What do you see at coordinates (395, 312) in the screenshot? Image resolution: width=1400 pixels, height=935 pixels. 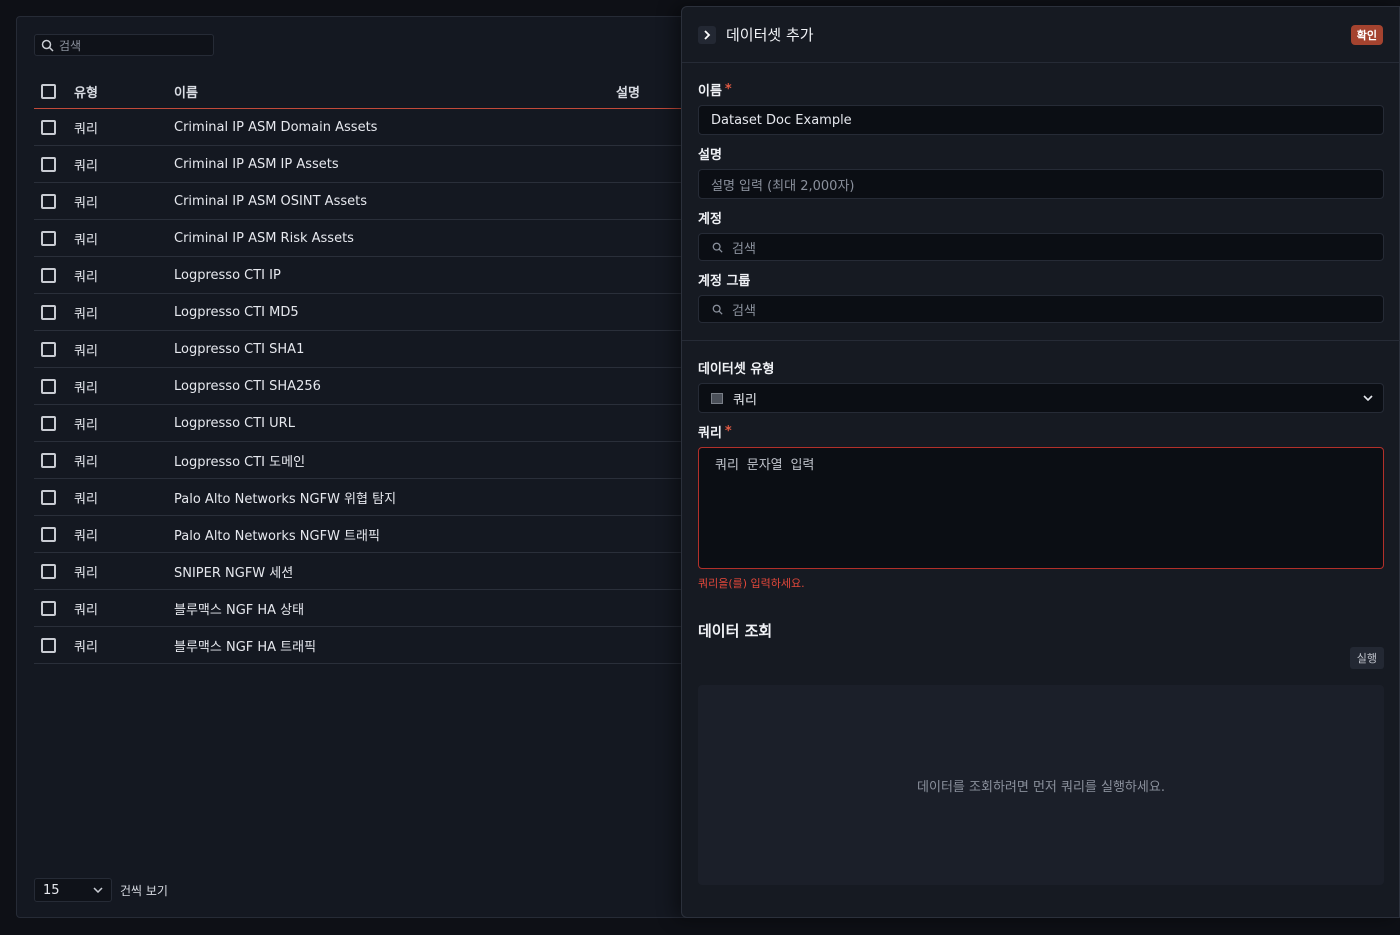 I see `row-name: Logpresso CTI MD5` at bounding box center [395, 312].